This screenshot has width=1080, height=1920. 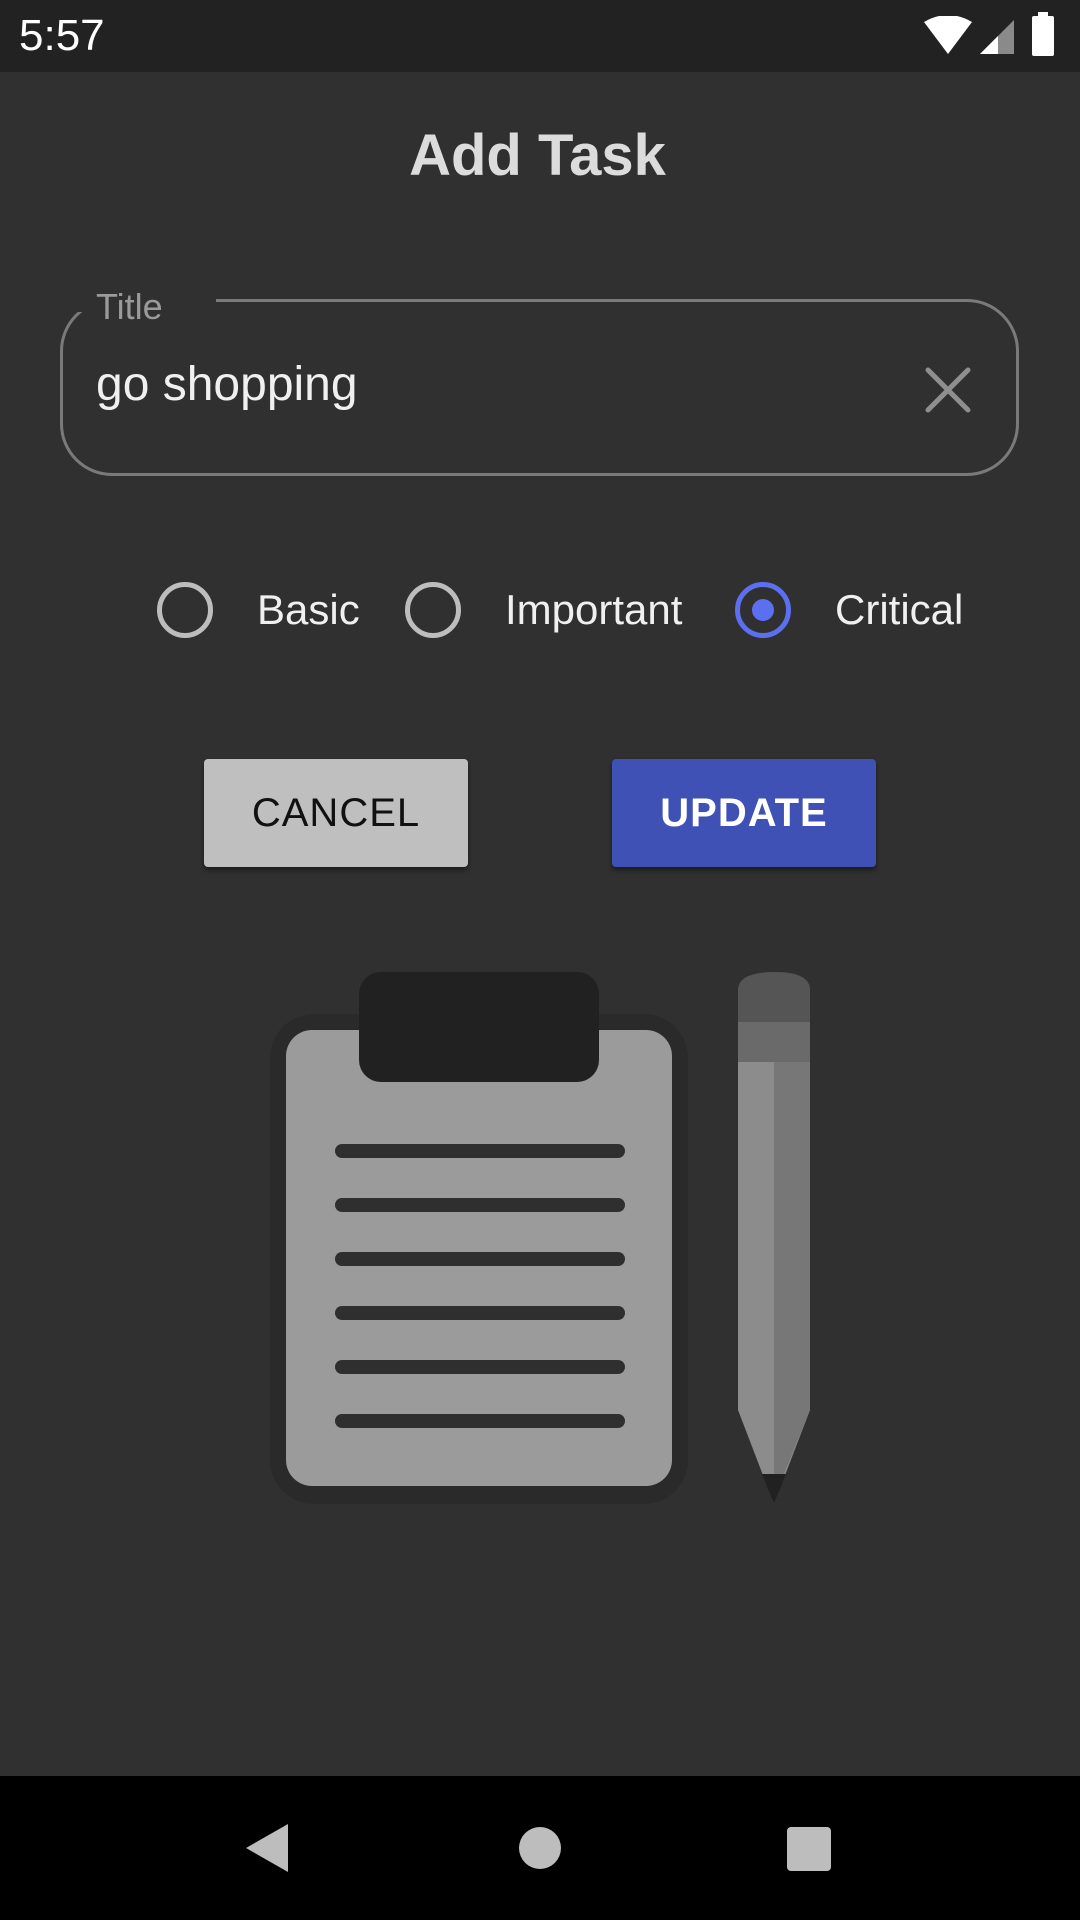 I want to click on page-title: Add Task, so click(x=537, y=155).